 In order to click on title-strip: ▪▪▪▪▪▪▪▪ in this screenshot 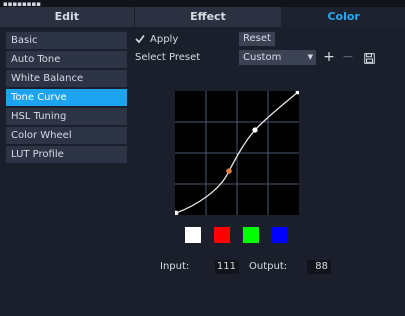, I will do `click(202, 4)`.